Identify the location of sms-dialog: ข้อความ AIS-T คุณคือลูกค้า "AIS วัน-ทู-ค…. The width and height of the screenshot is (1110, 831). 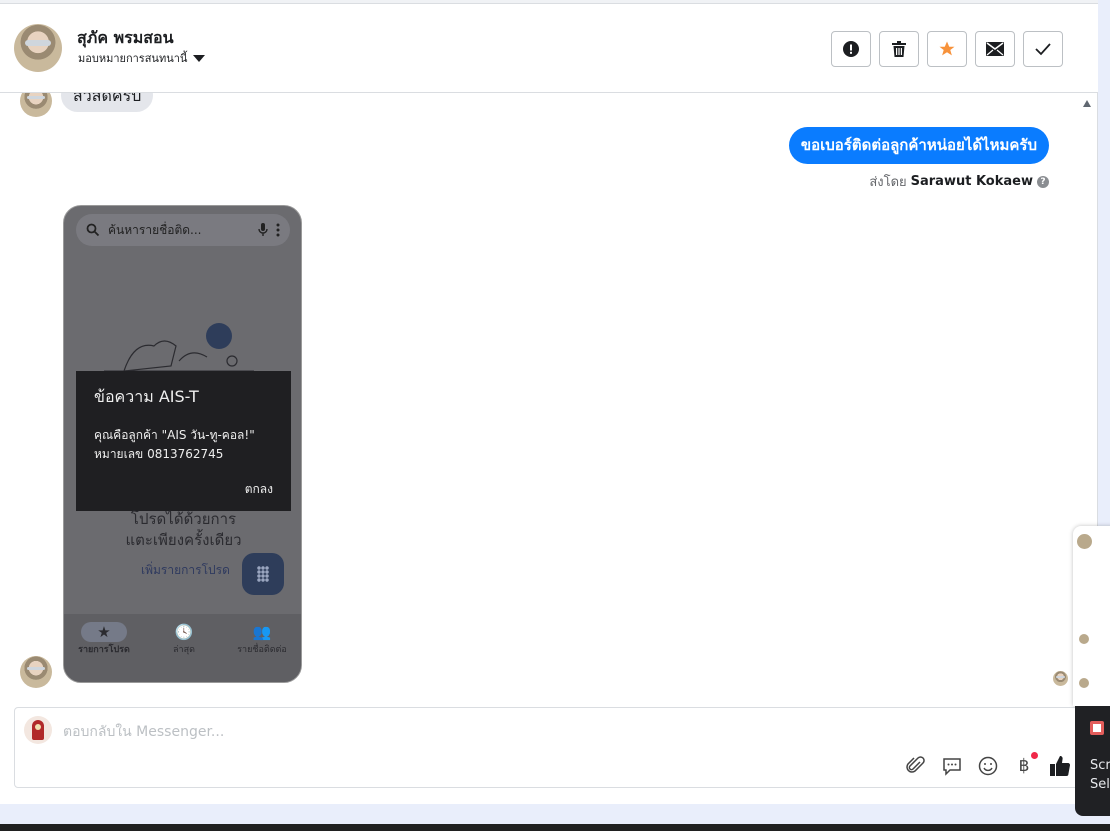
(183, 441).